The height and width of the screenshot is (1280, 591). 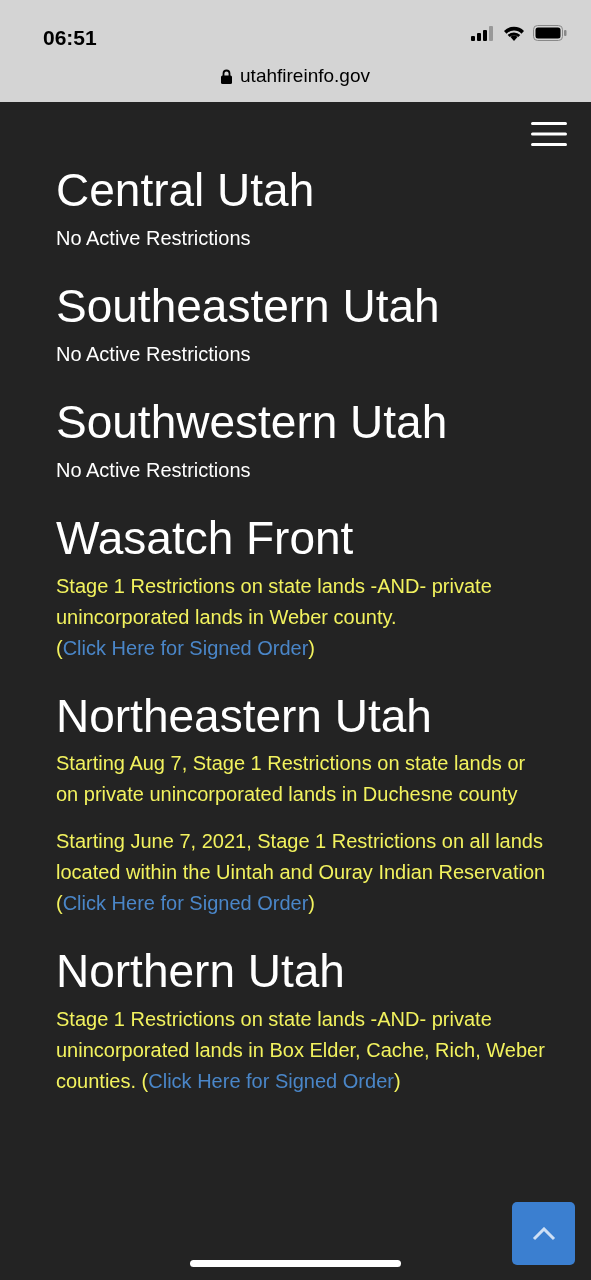 I want to click on restriction-text: Stage 1 Restrictions on state lands -AND- private unincorporated lands in Box Elder, Cache, Rich, Weber counties. (Click Here for Signed Order), so click(x=301, y=1051).